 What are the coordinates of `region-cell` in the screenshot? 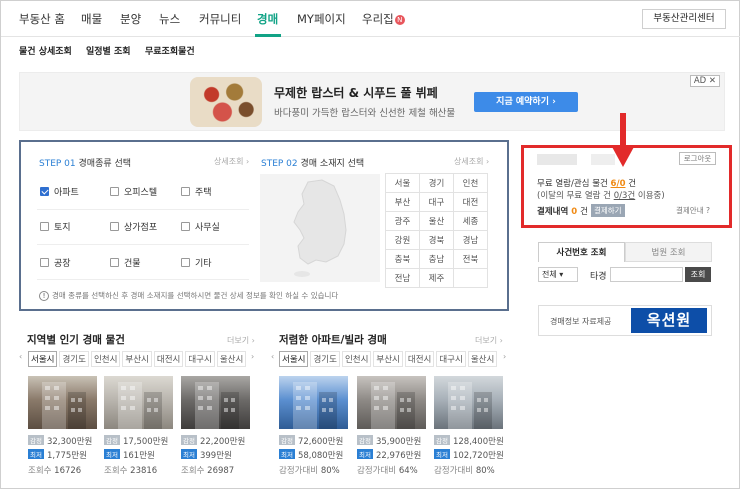 It's located at (470, 278).